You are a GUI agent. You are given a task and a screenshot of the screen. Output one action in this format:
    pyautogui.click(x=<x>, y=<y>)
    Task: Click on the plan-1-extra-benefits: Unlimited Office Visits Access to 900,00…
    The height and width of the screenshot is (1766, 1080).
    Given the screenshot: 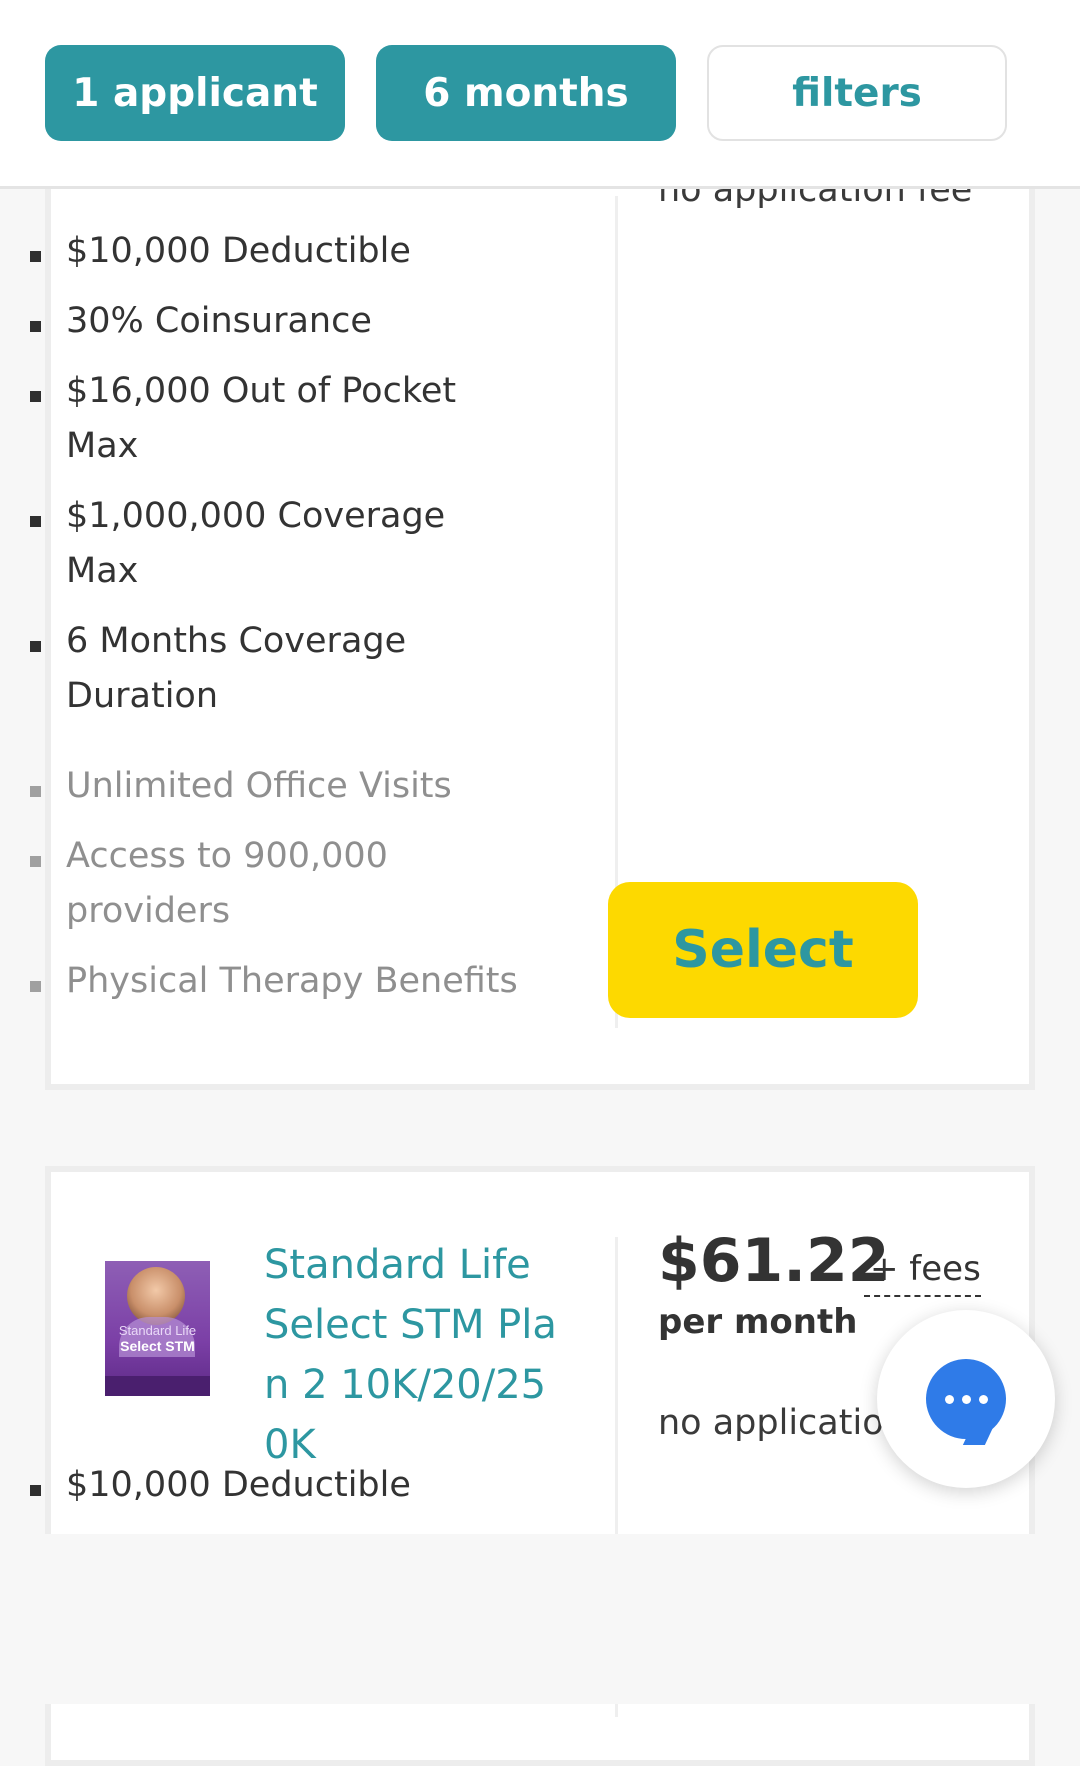 What is the action you would take?
    pyautogui.click(x=260, y=891)
    